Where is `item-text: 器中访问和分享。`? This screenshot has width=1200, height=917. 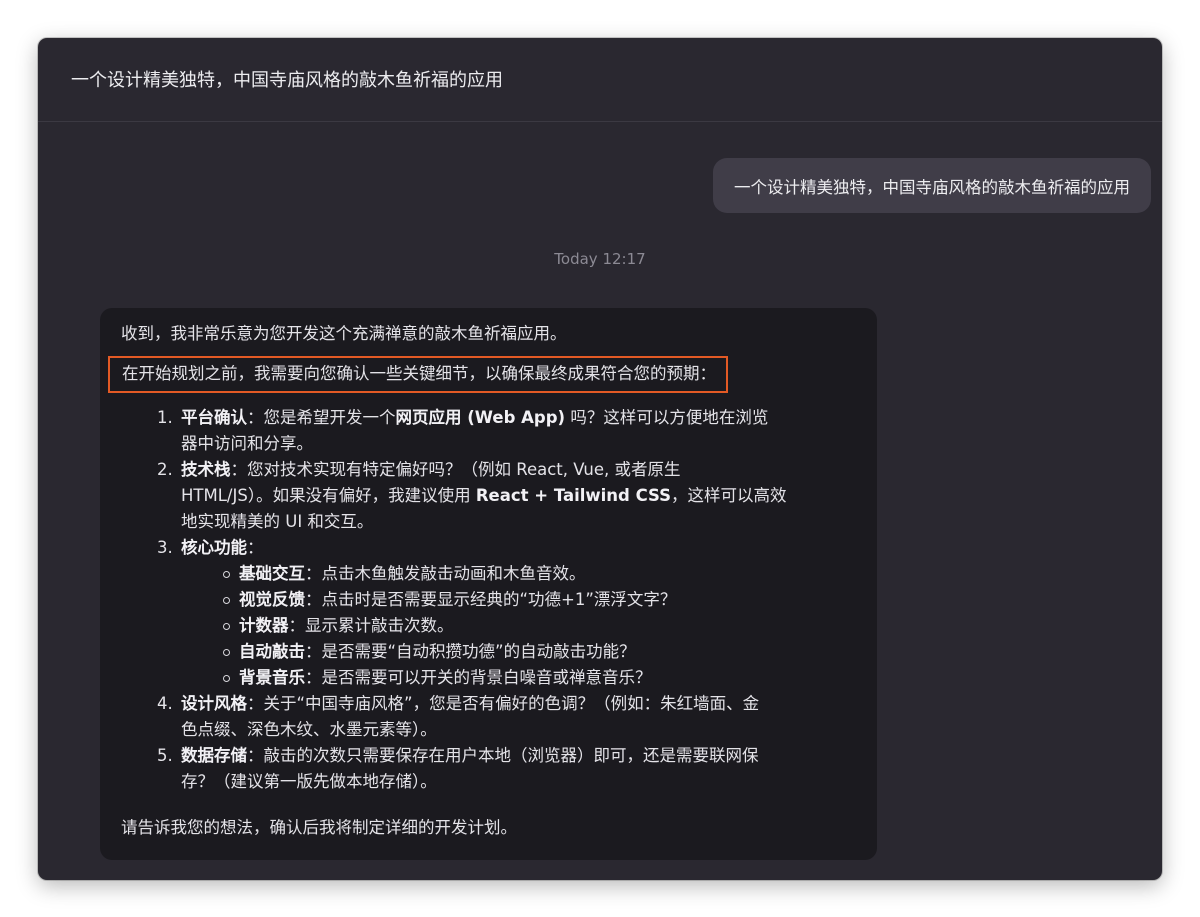
item-text: 器中访问和分享。 is located at coordinates (247, 443).